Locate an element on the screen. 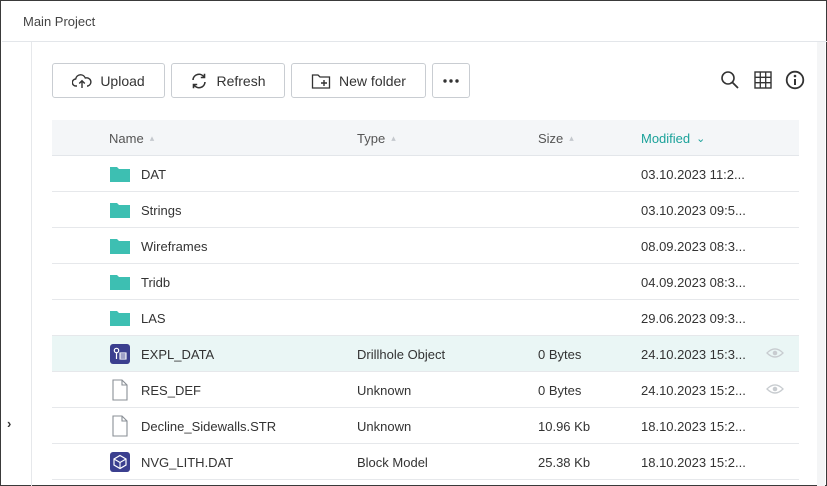 The height and width of the screenshot is (486, 827). column-header-name: Name ▴ is located at coordinates (131, 138).